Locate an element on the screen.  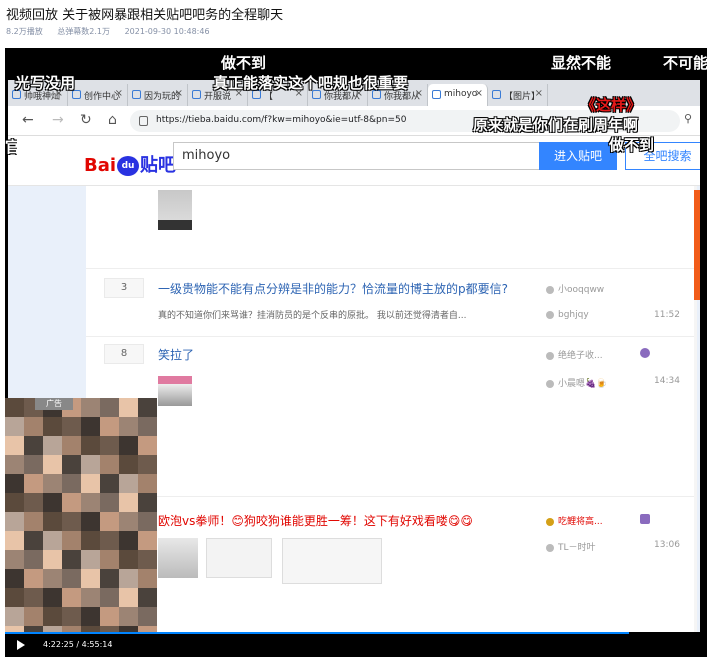
home-icon: ⌂ is located at coordinates (112, 120).